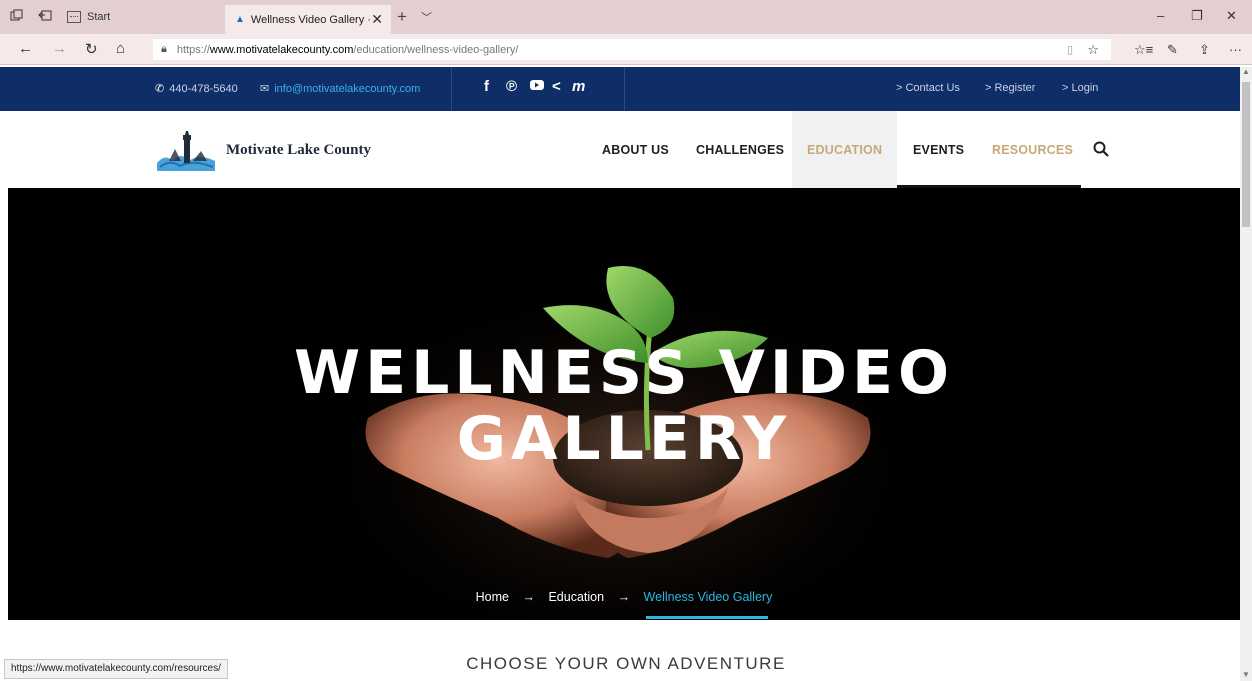 This screenshot has height=681, width=1252. What do you see at coordinates (25, 48) in the screenshot?
I see `back-icon: ←` at bounding box center [25, 48].